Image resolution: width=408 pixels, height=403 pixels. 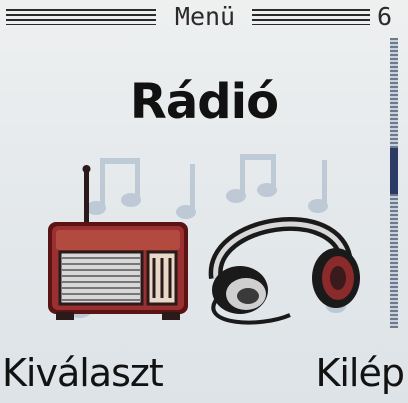 What do you see at coordinates (86, 194) in the screenshot?
I see `radio-antenna` at bounding box center [86, 194].